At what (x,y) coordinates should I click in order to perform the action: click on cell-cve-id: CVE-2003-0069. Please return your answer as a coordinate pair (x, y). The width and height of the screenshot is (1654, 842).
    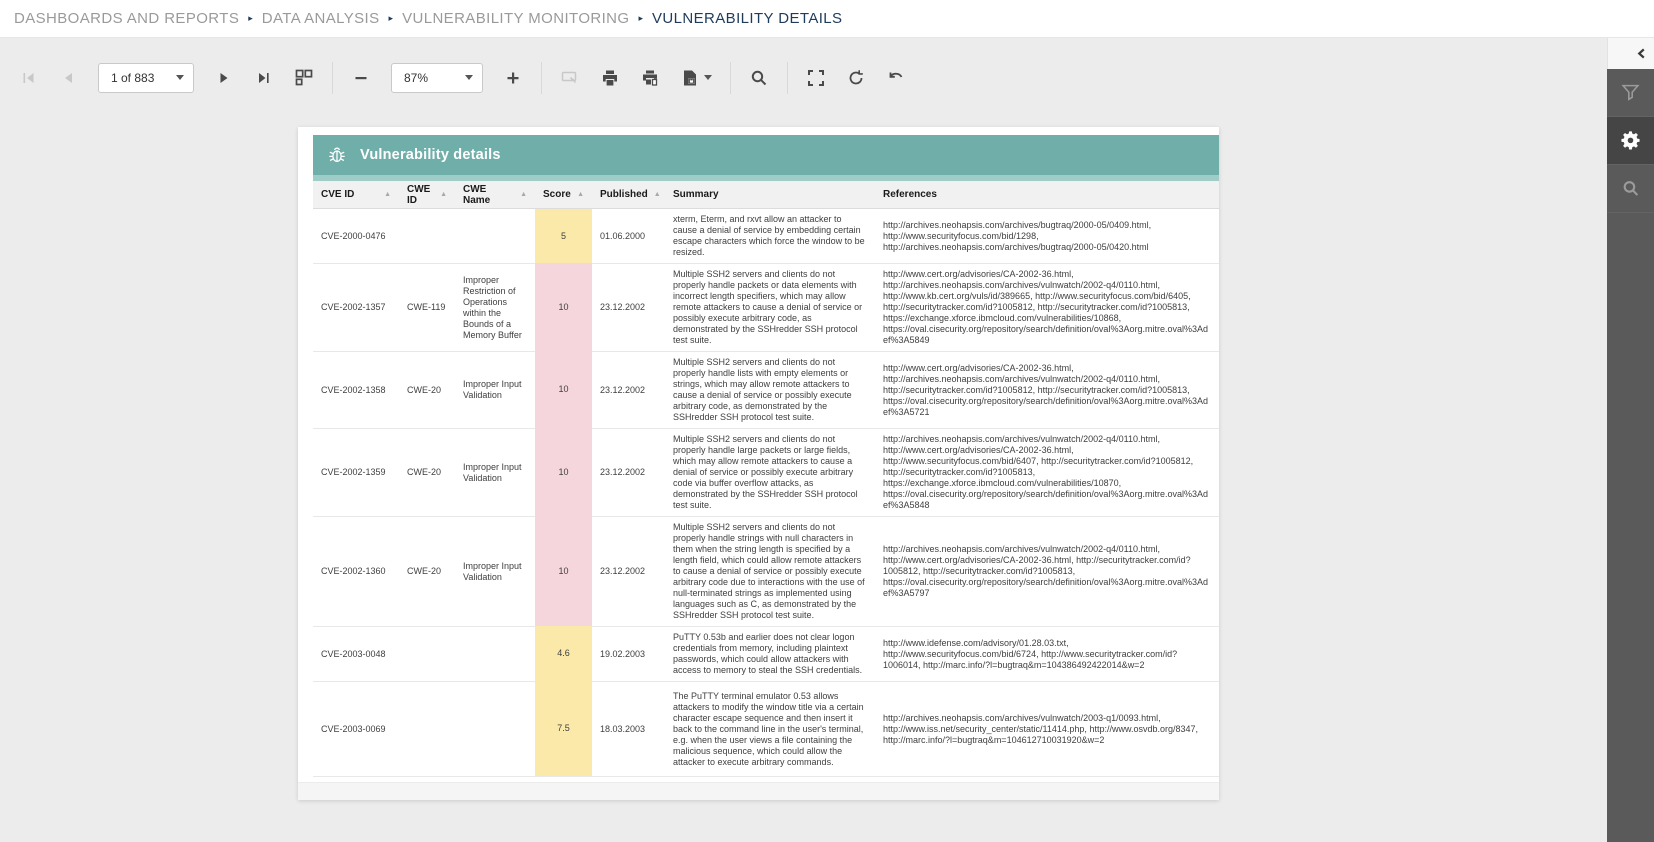
    Looking at the image, I should click on (356, 728).